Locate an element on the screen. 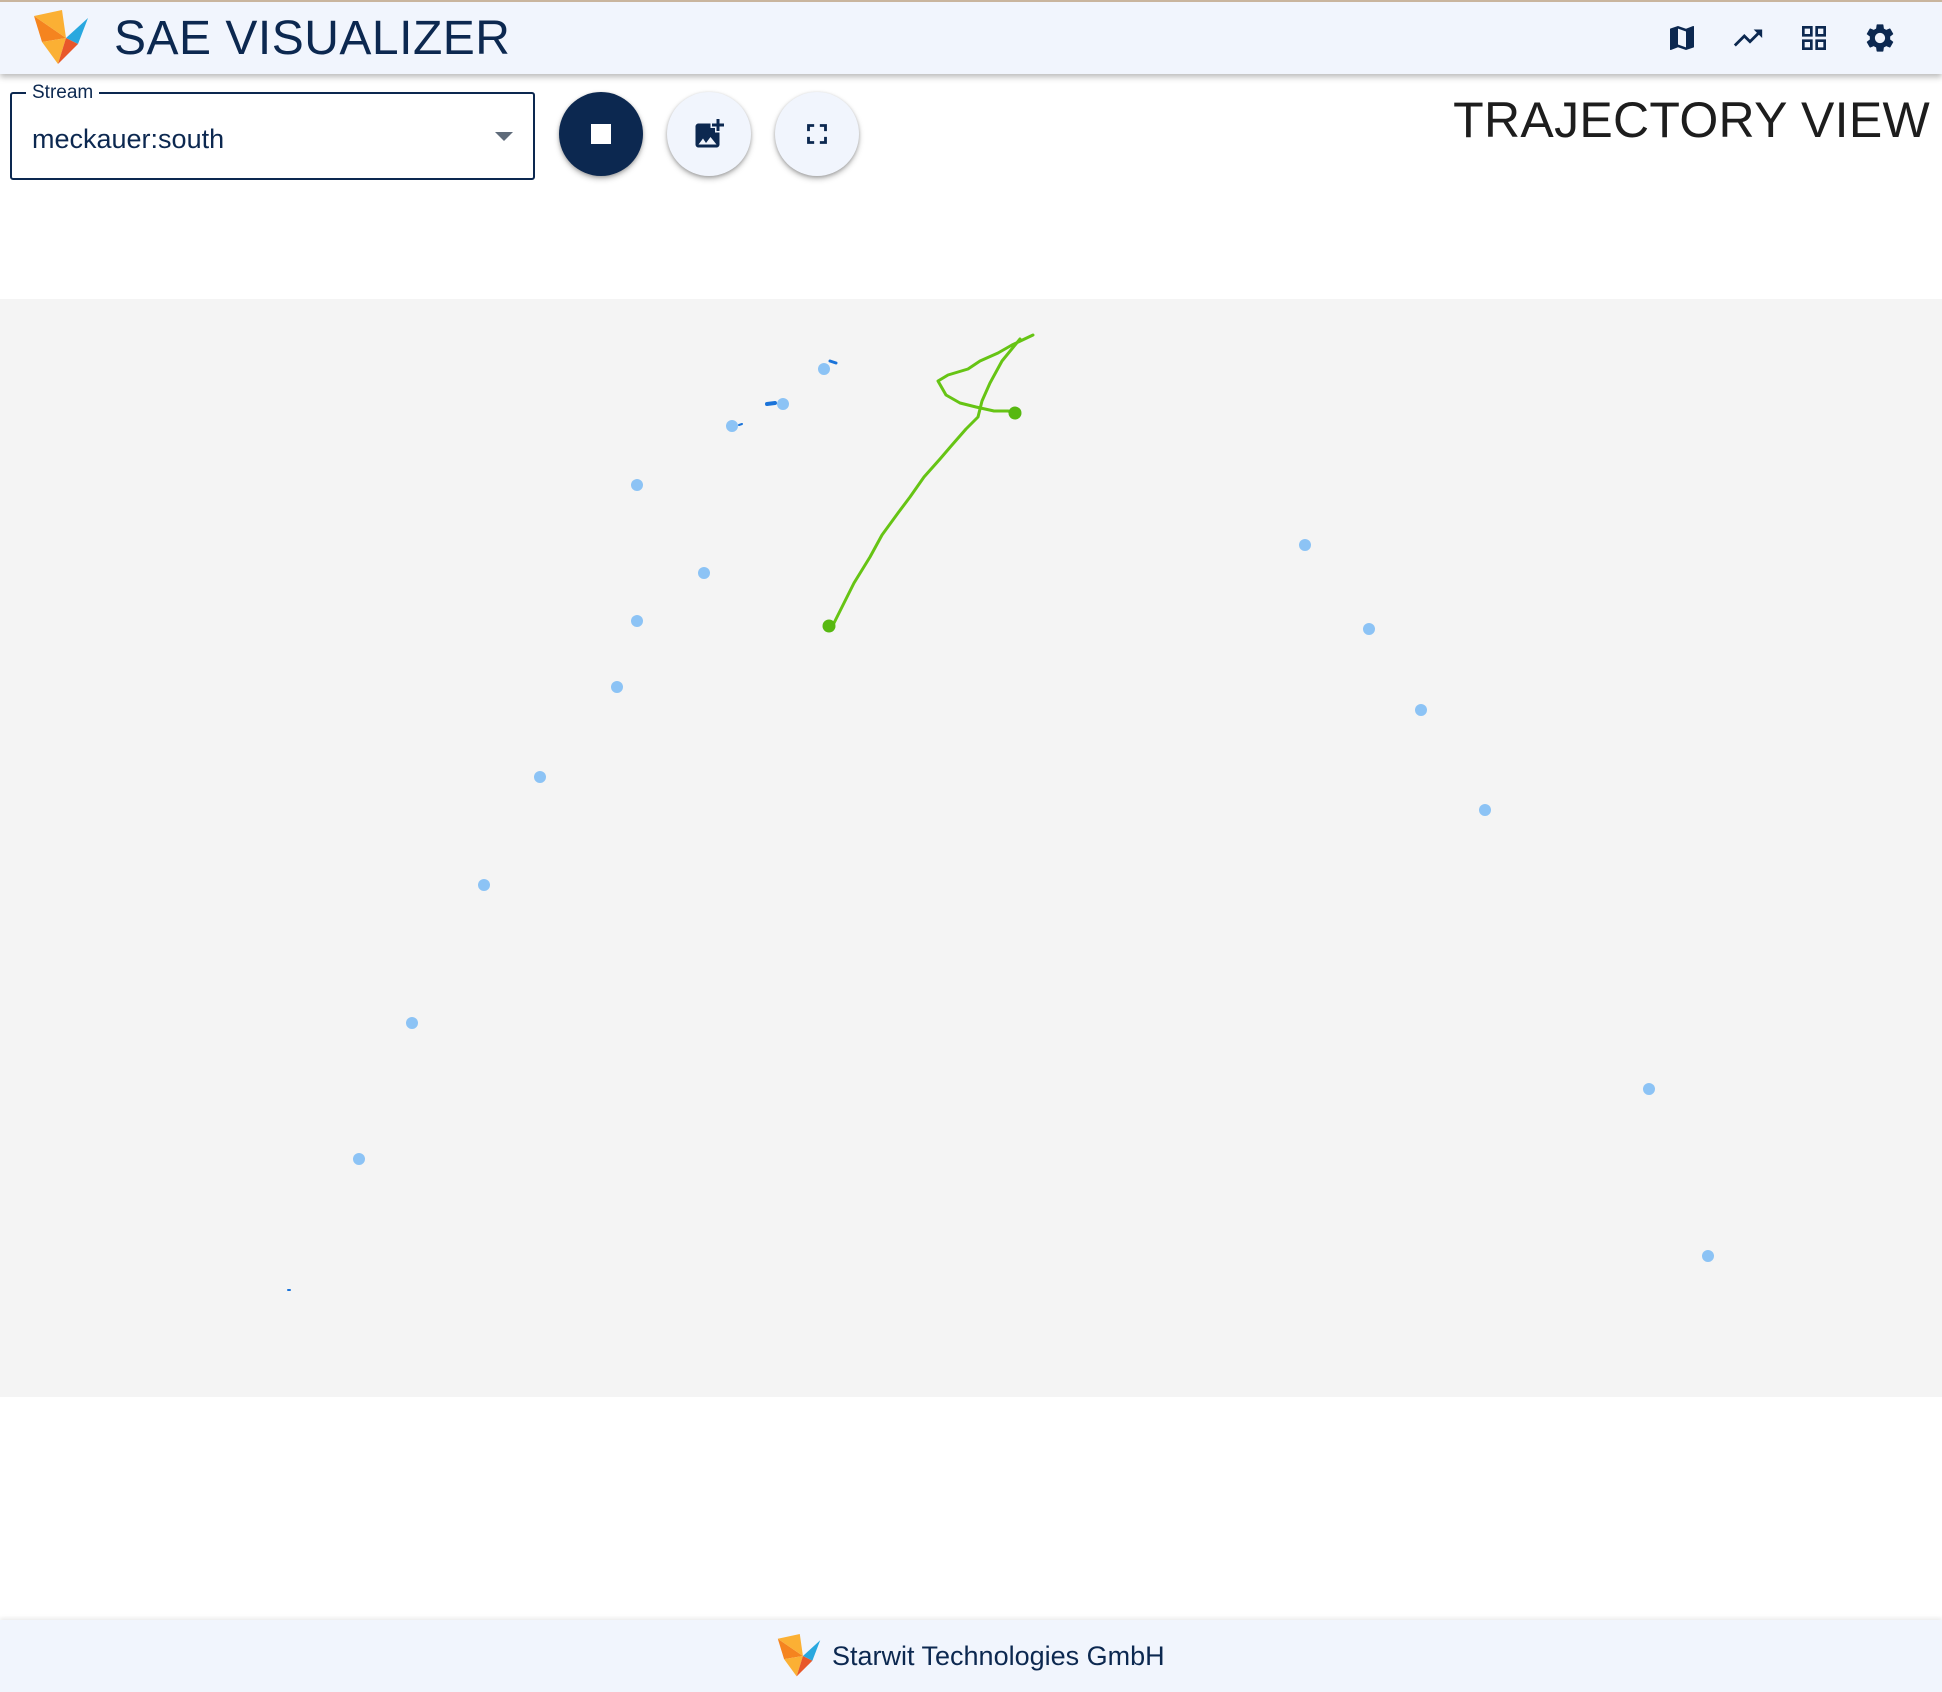  settings-icon is located at coordinates (1880, 38).